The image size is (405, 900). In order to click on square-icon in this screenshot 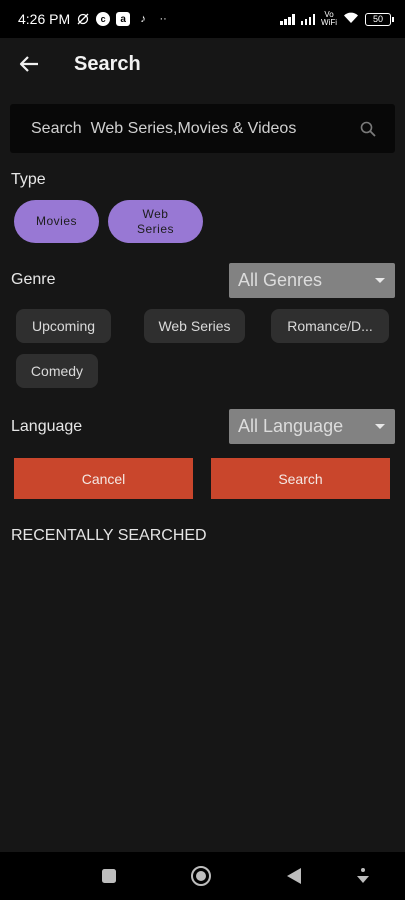, I will do `click(109, 876)`.